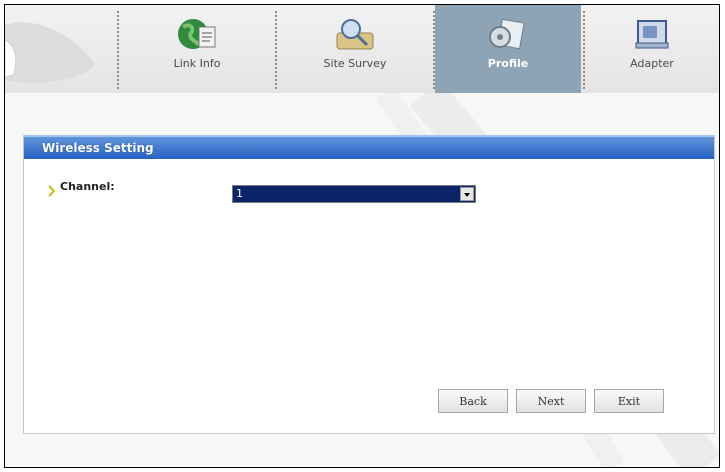 The width and height of the screenshot is (725, 472). What do you see at coordinates (354, 194) in the screenshot?
I see `channel-select: 1` at bounding box center [354, 194].